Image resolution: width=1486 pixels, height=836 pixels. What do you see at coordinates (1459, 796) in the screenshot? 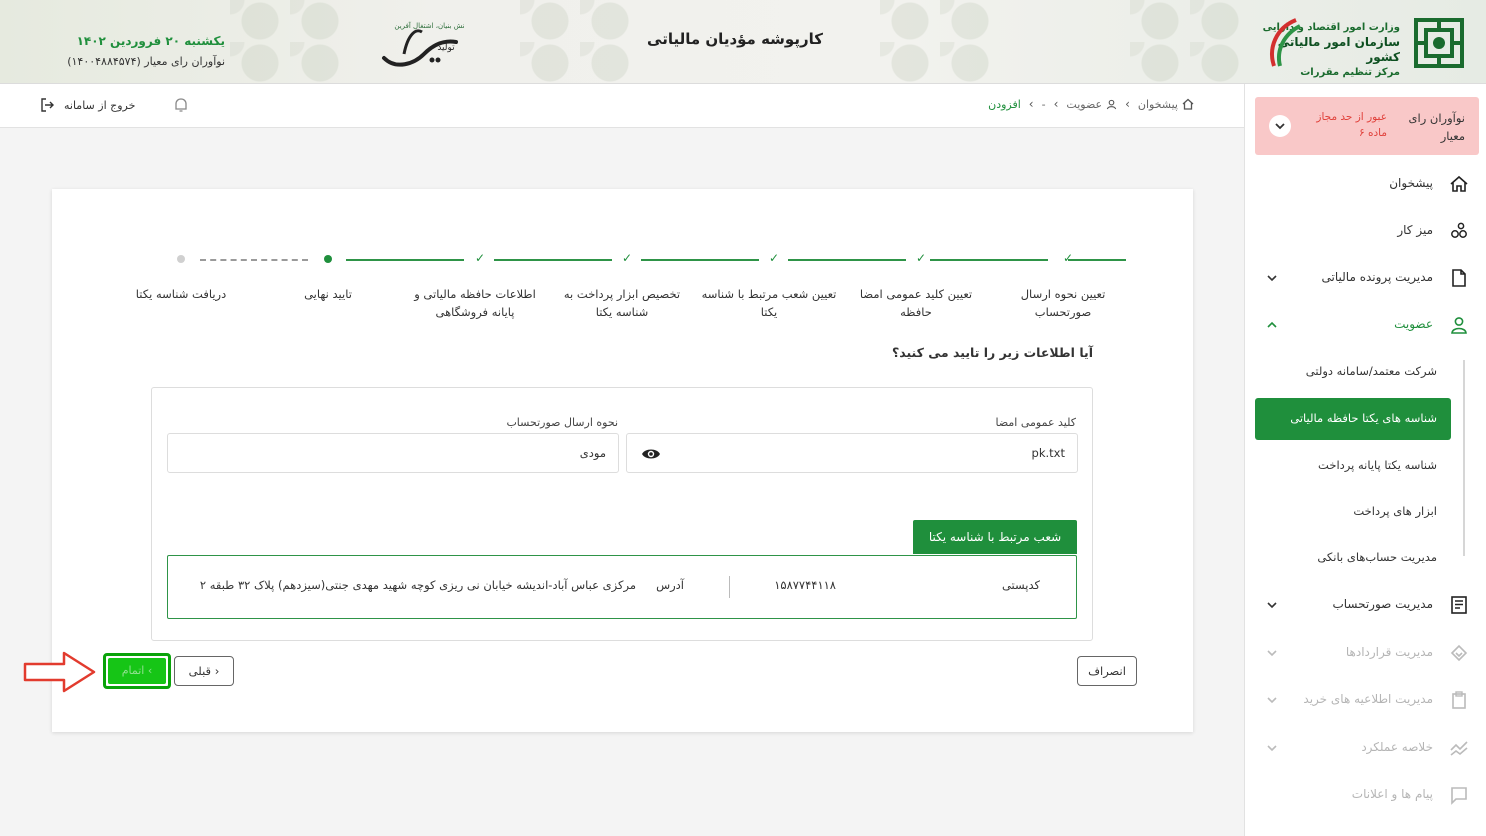
I see `message-icon` at bounding box center [1459, 796].